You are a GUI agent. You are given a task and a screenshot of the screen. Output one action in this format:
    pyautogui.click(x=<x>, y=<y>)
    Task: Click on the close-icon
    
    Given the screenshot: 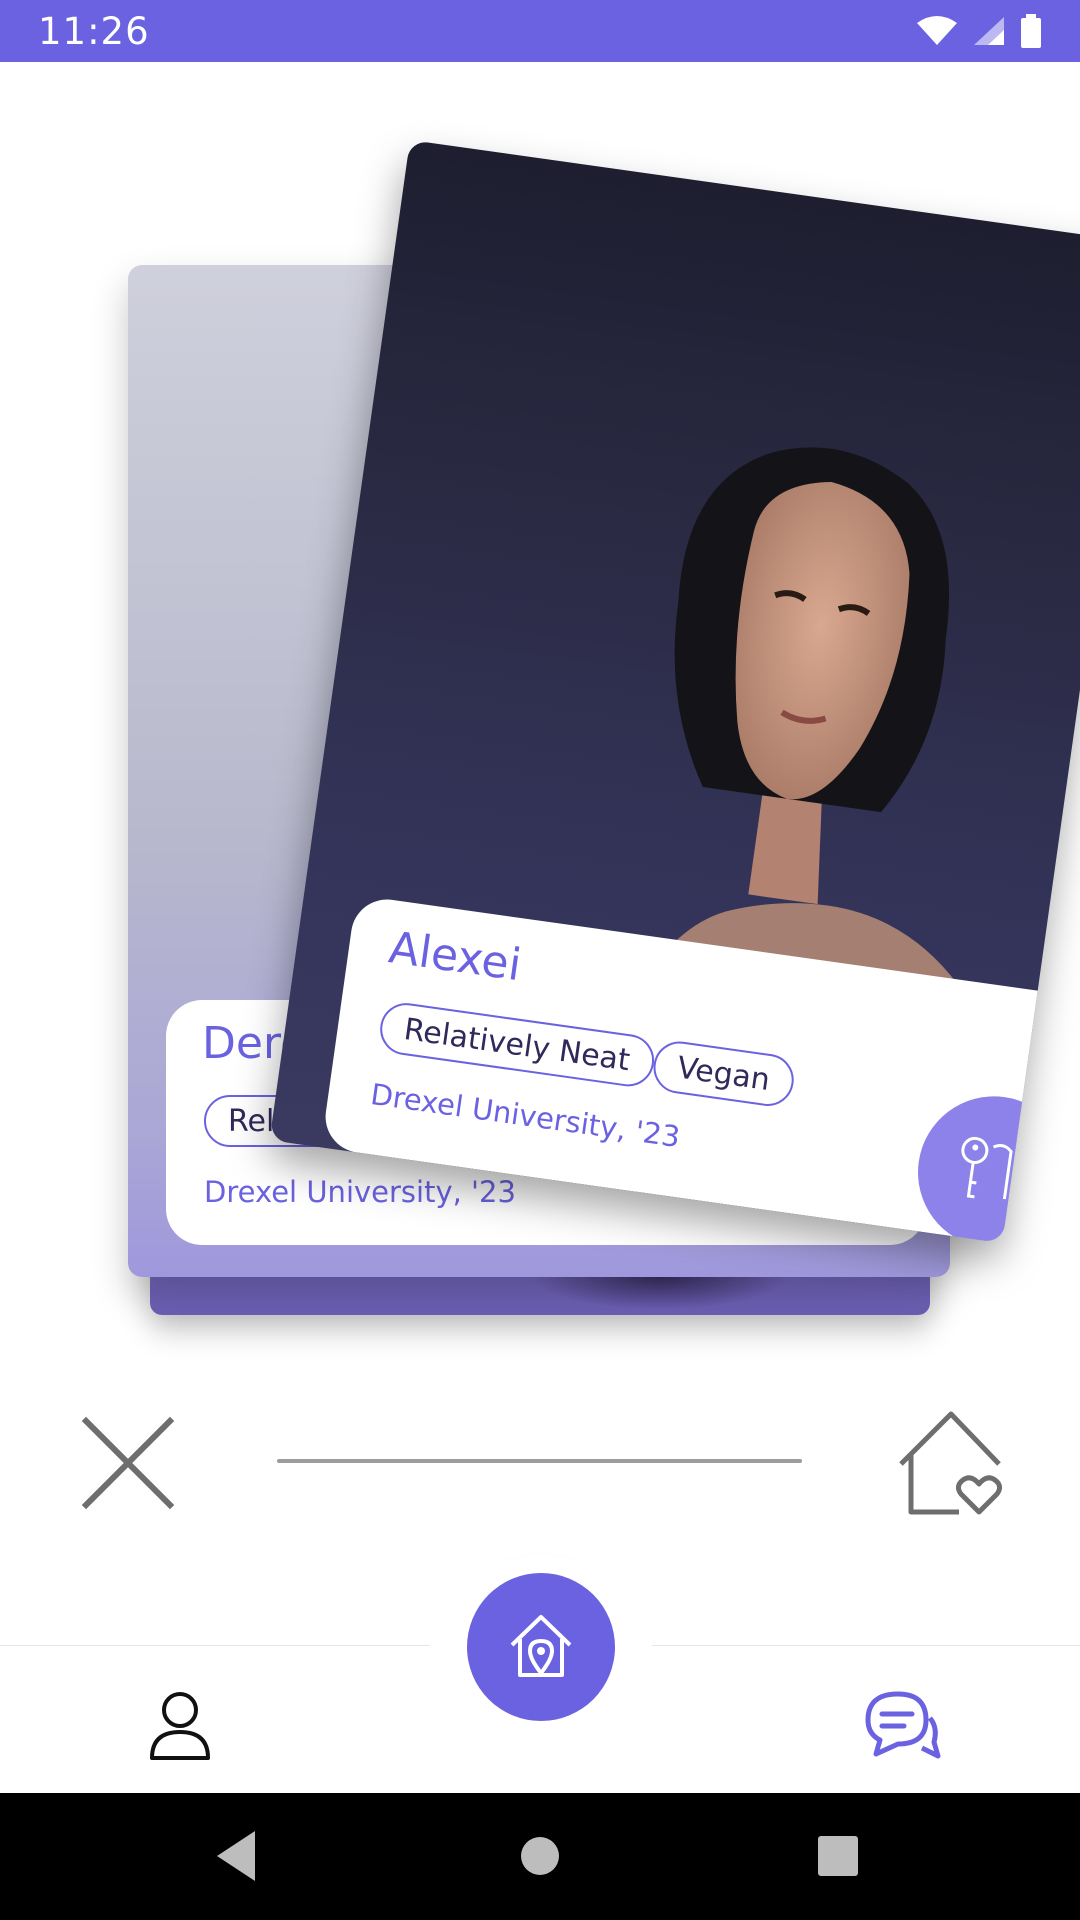 What is the action you would take?
    pyautogui.click(x=128, y=1463)
    